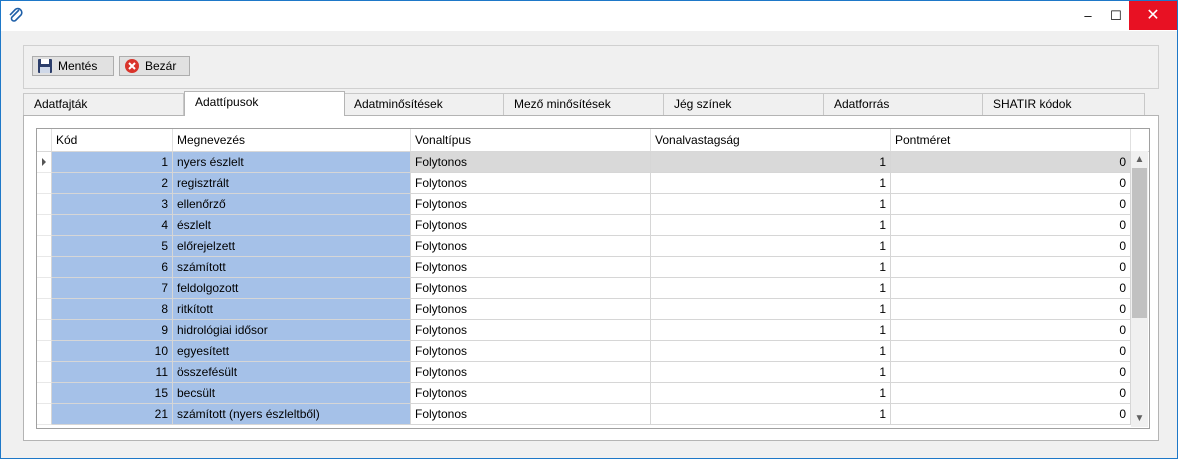 Image resolution: width=1178 pixels, height=459 pixels. Describe the element at coordinates (103, 104) in the screenshot. I see `tab-adatfajtak: Adatfajták` at that location.